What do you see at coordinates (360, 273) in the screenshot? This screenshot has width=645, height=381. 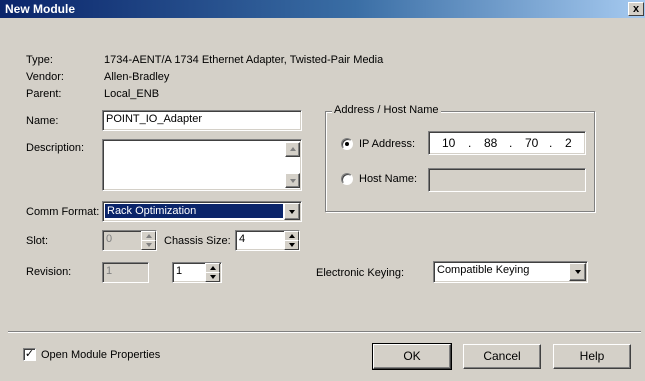 I see `electronic-keying-label: Electronic Keying:` at bounding box center [360, 273].